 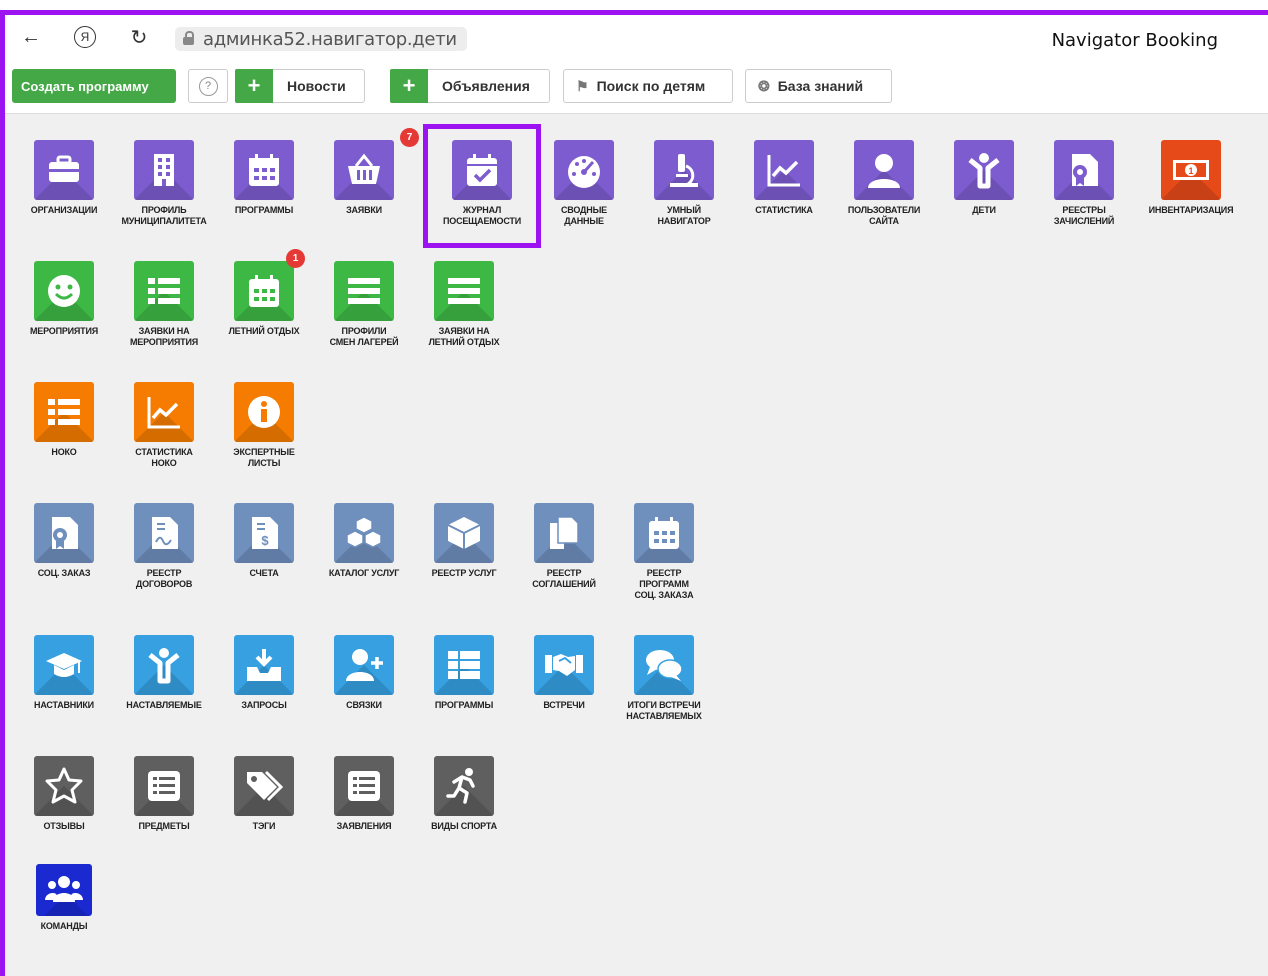 What do you see at coordinates (164, 786) in the screenshot?
I see `list-alt-icon` at bounding box center [164, 786].